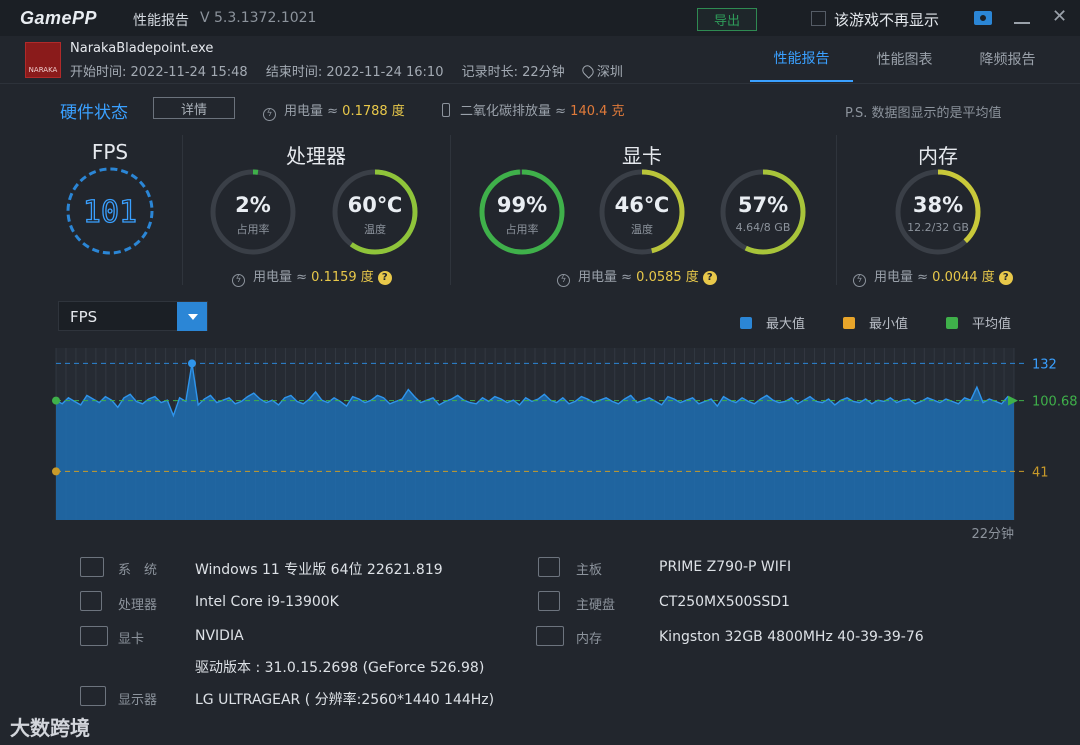 The image size is (1080, 745). Describe the element at coordinates (589, 570) in the screenshot. I see `motherboard-key: 主板` at that location.